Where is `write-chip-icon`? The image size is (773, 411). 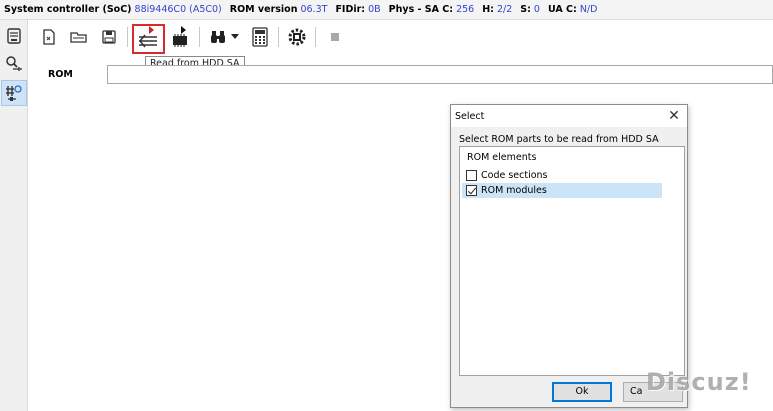 write-chip-icon is located at coordinates (180, 36).